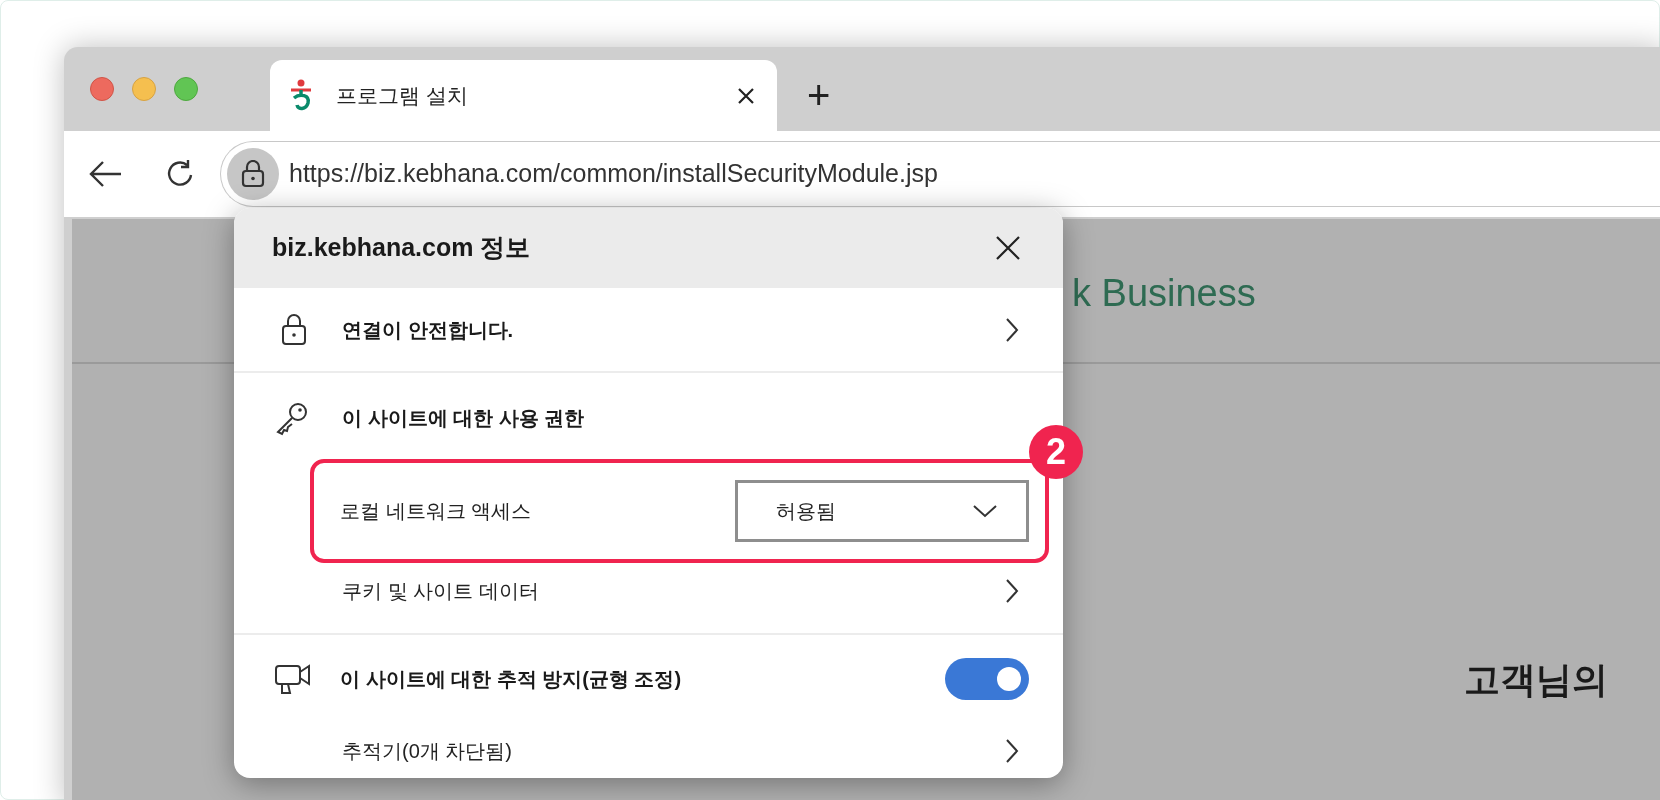 The width and height of the screenshot is (1660, 800). What do you see at coordinates (402, 95) in the screenshot?
I see `tab-title: 프로그램 설치` at bounding box center [402, 95].